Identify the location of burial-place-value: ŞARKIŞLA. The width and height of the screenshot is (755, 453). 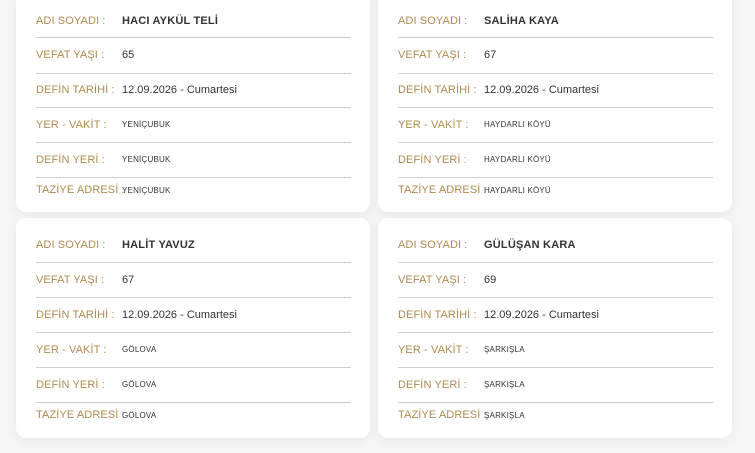
(504, 384).